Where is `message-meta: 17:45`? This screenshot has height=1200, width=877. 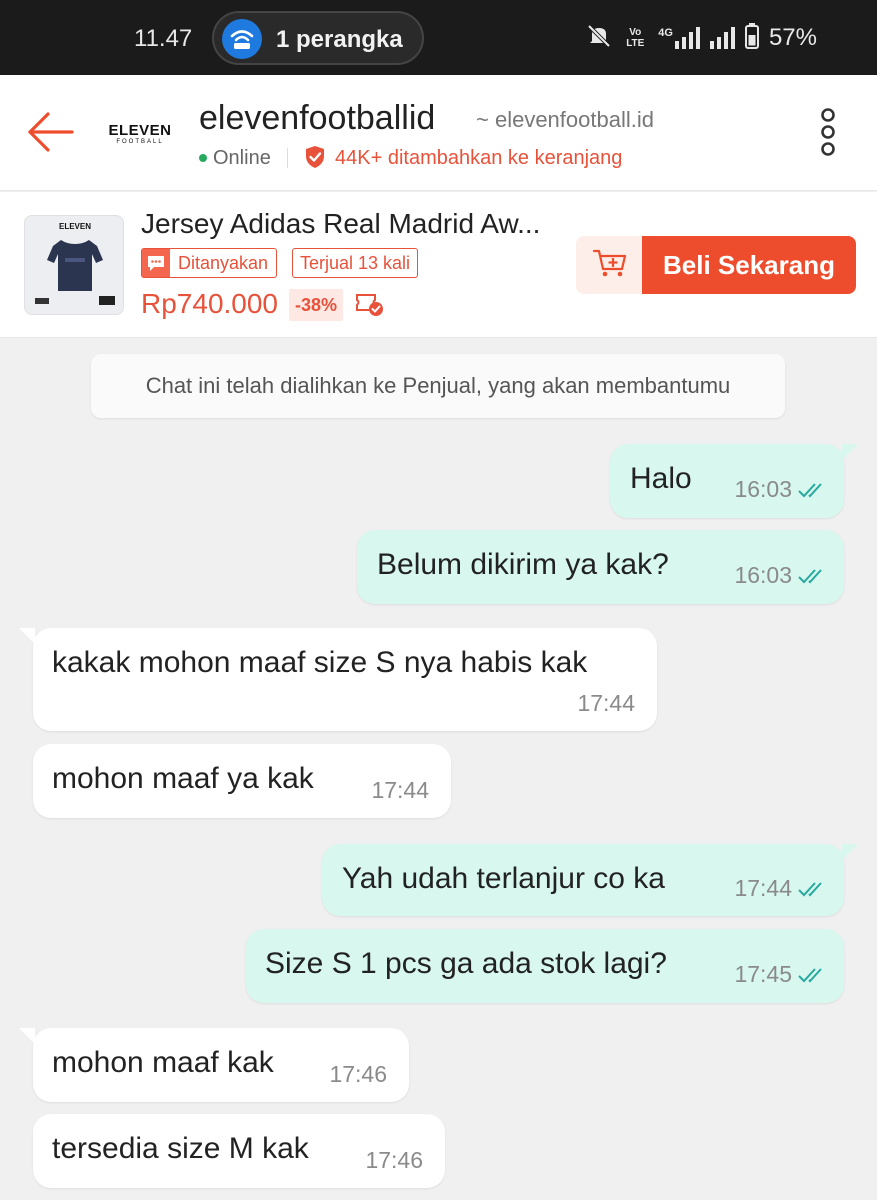 message-meta: 17:45 is located at coordinates (782, 974).